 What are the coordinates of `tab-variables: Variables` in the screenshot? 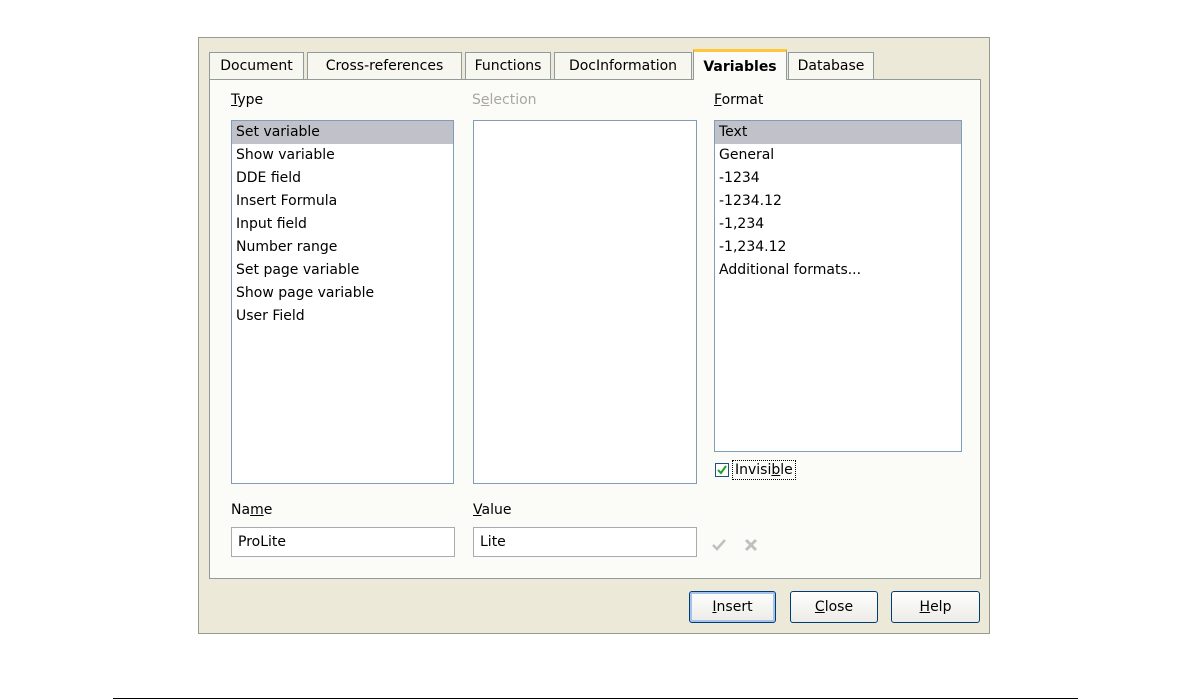 It's located at (740, 64).